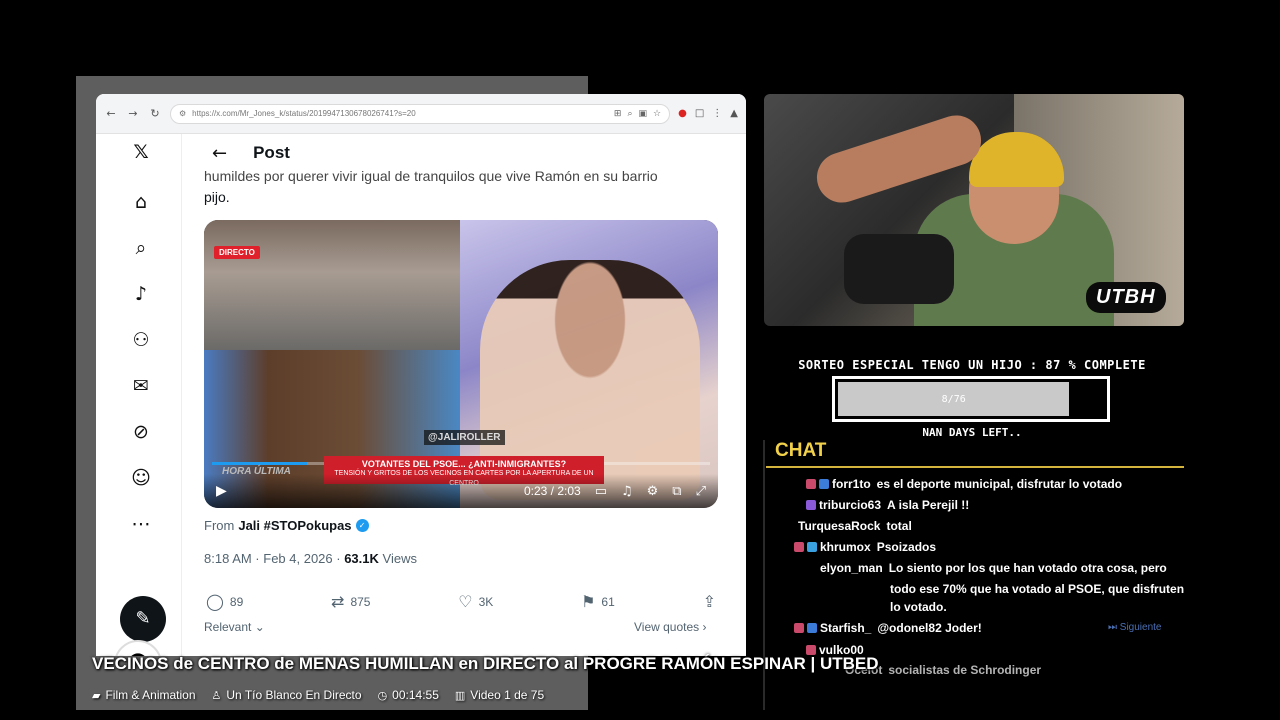  What do you see at coordinates (362, 525) in the screenshot?
I see `verified-badge-icon: ✓` at bounding box center [362, 525].